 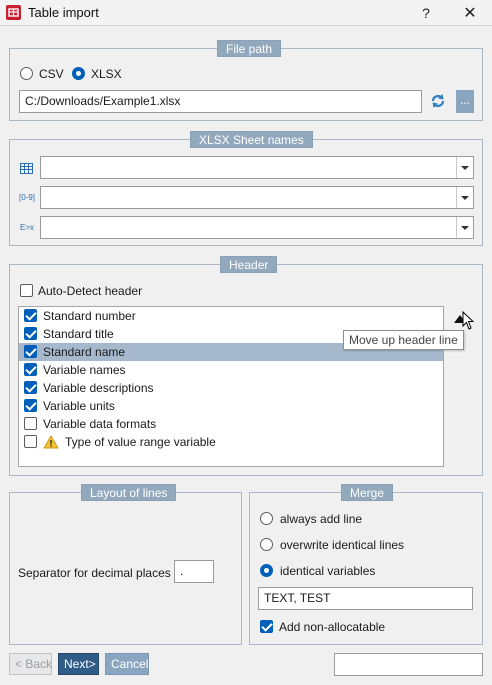 I want to click on range-icon: [0-9], so click(x=27, y=197).